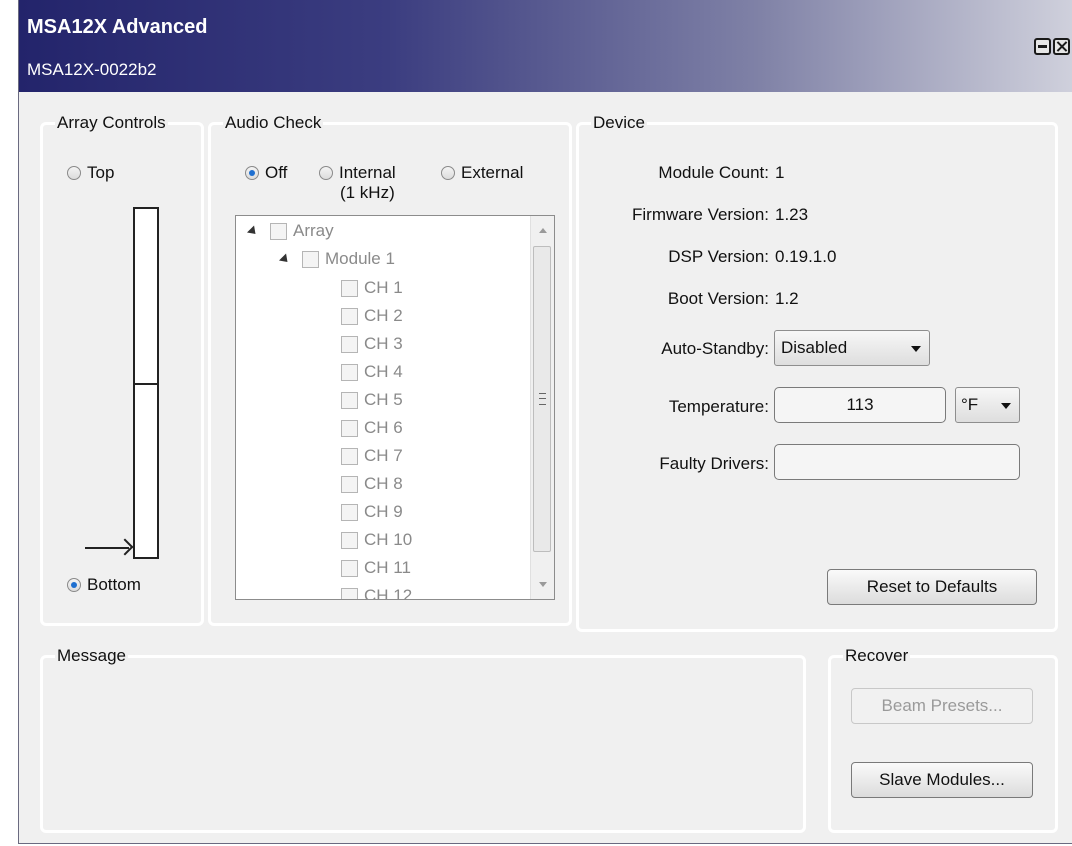 The width and height of the screenshot is (1072, 846). Describe the element at coordinates (383, 455) in the screenshot. I see `tree-item-label: CH 7` at that location.